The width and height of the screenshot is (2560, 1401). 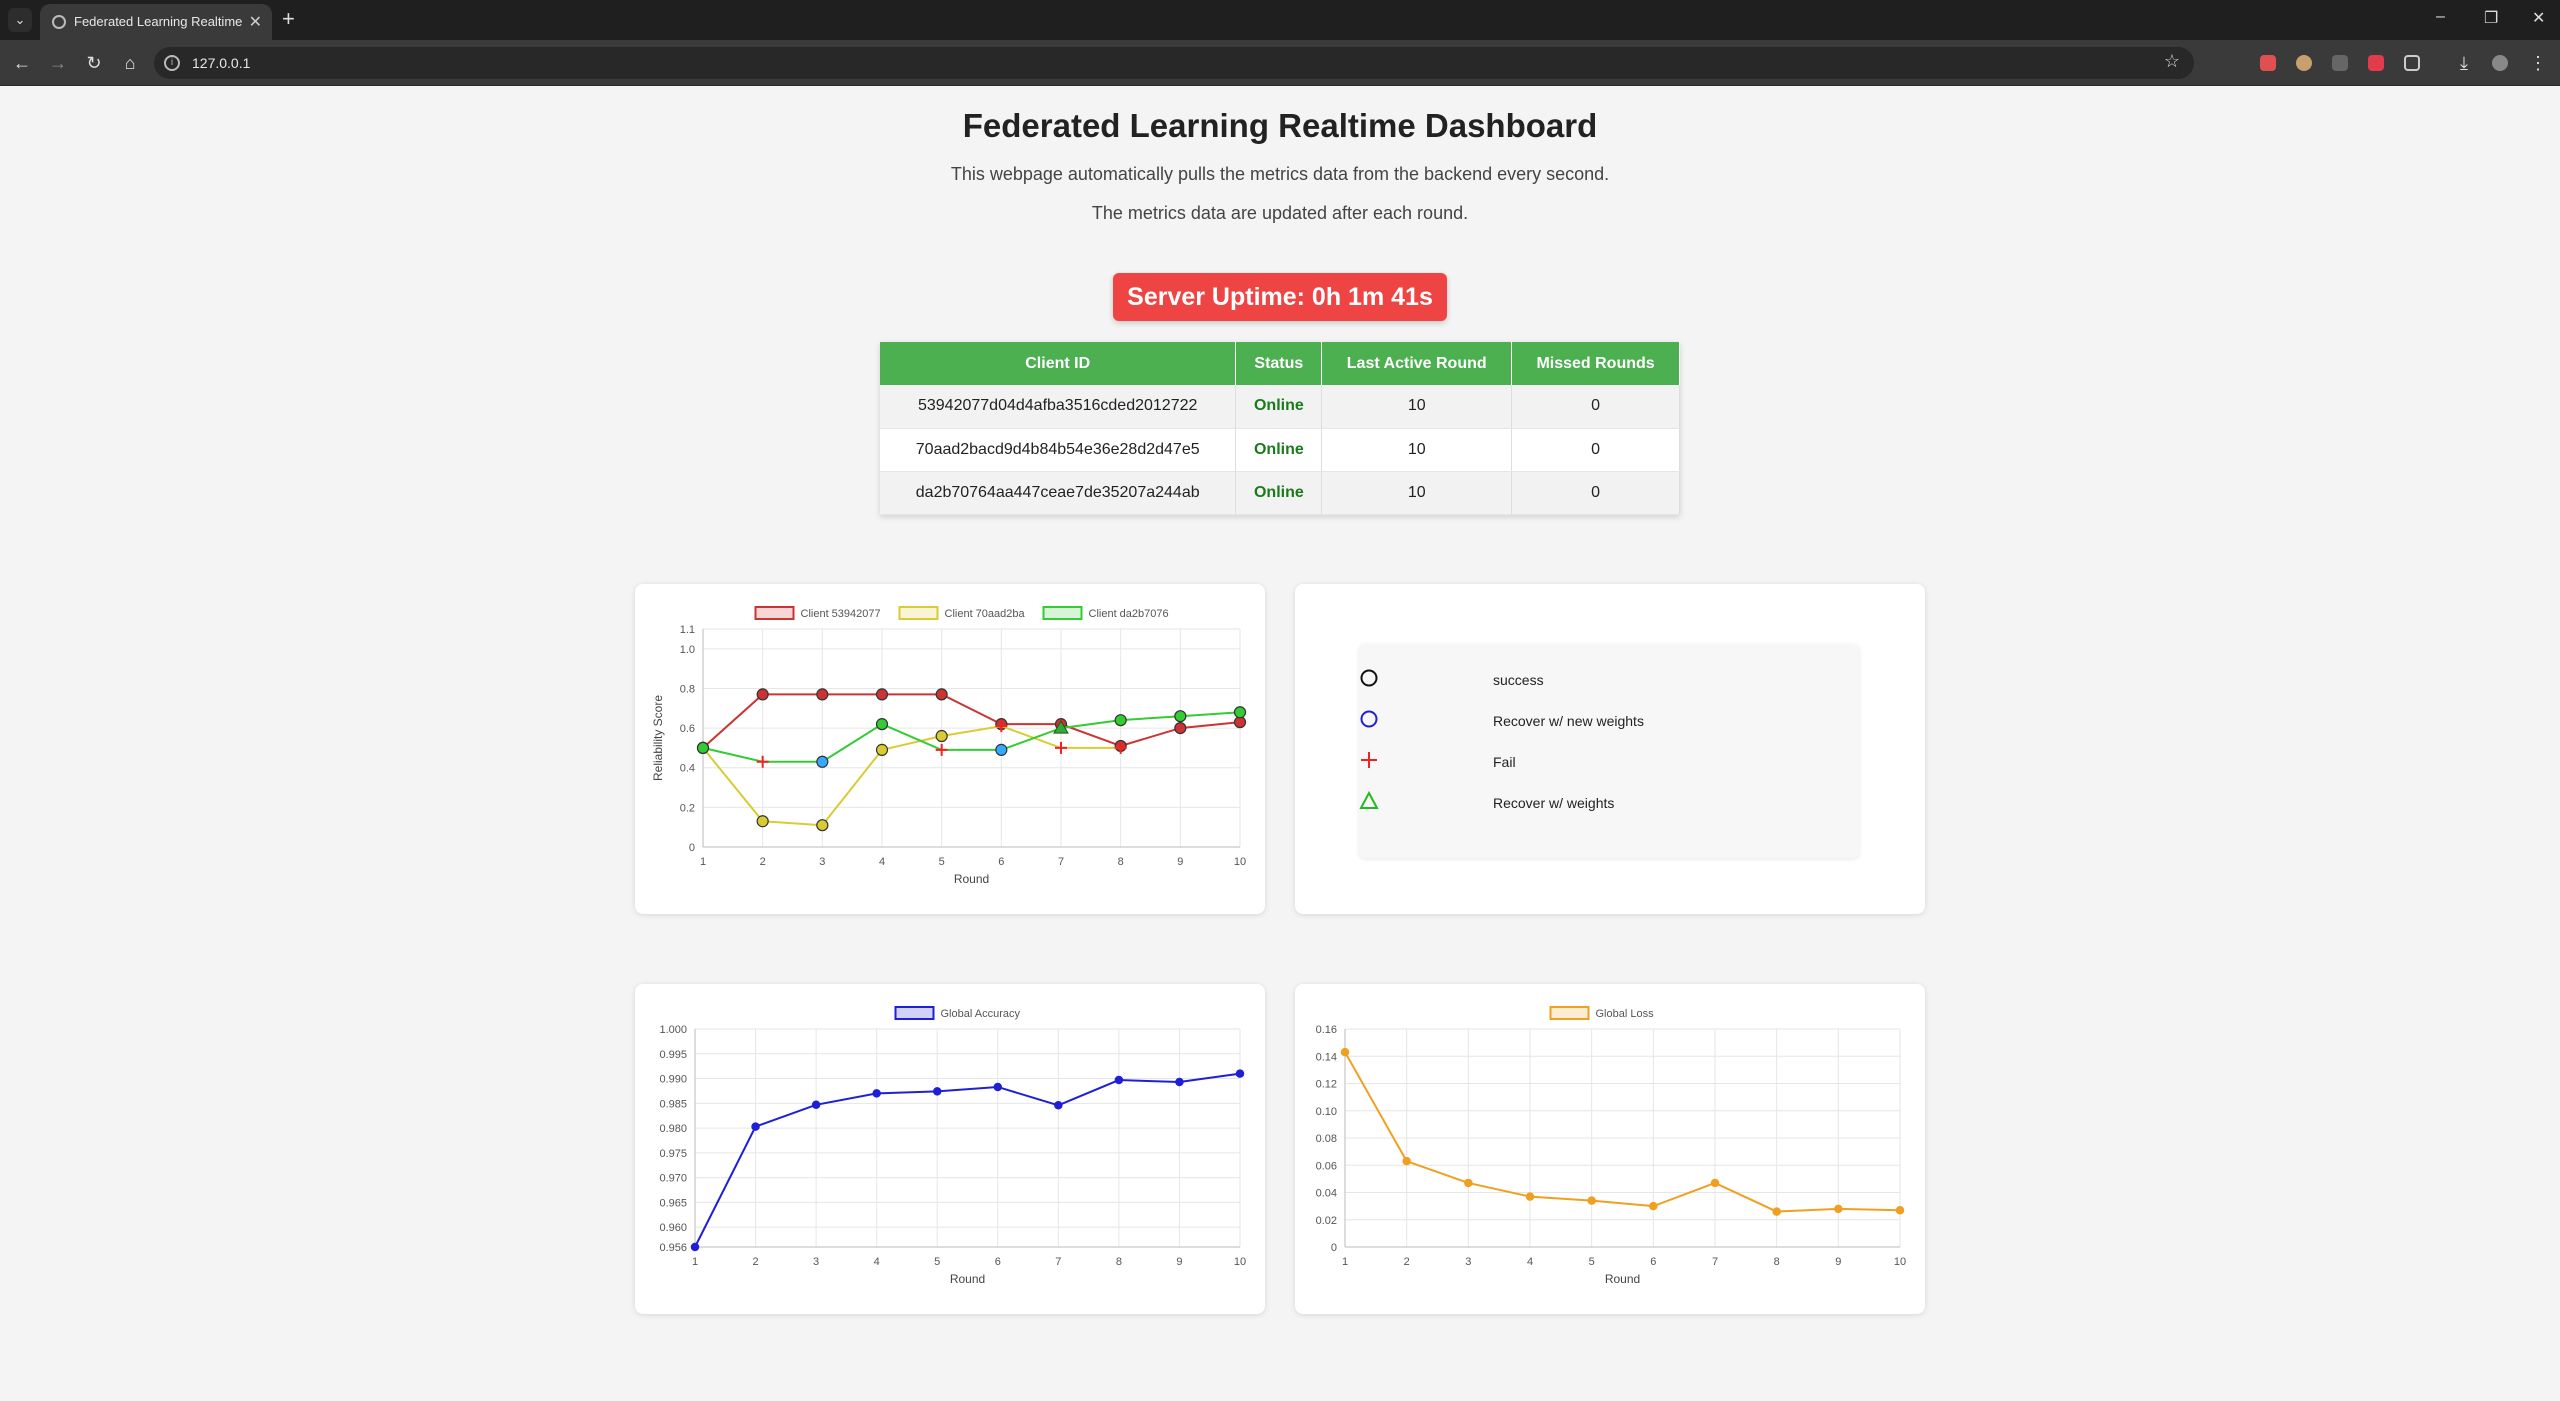 What do you see at coordinates (1058, 450) in the screenshot?
I see `client-id-cell: 70aad2bacd9d4b84b54e36e28d2d47e5` at bounding box center [1058, 450].